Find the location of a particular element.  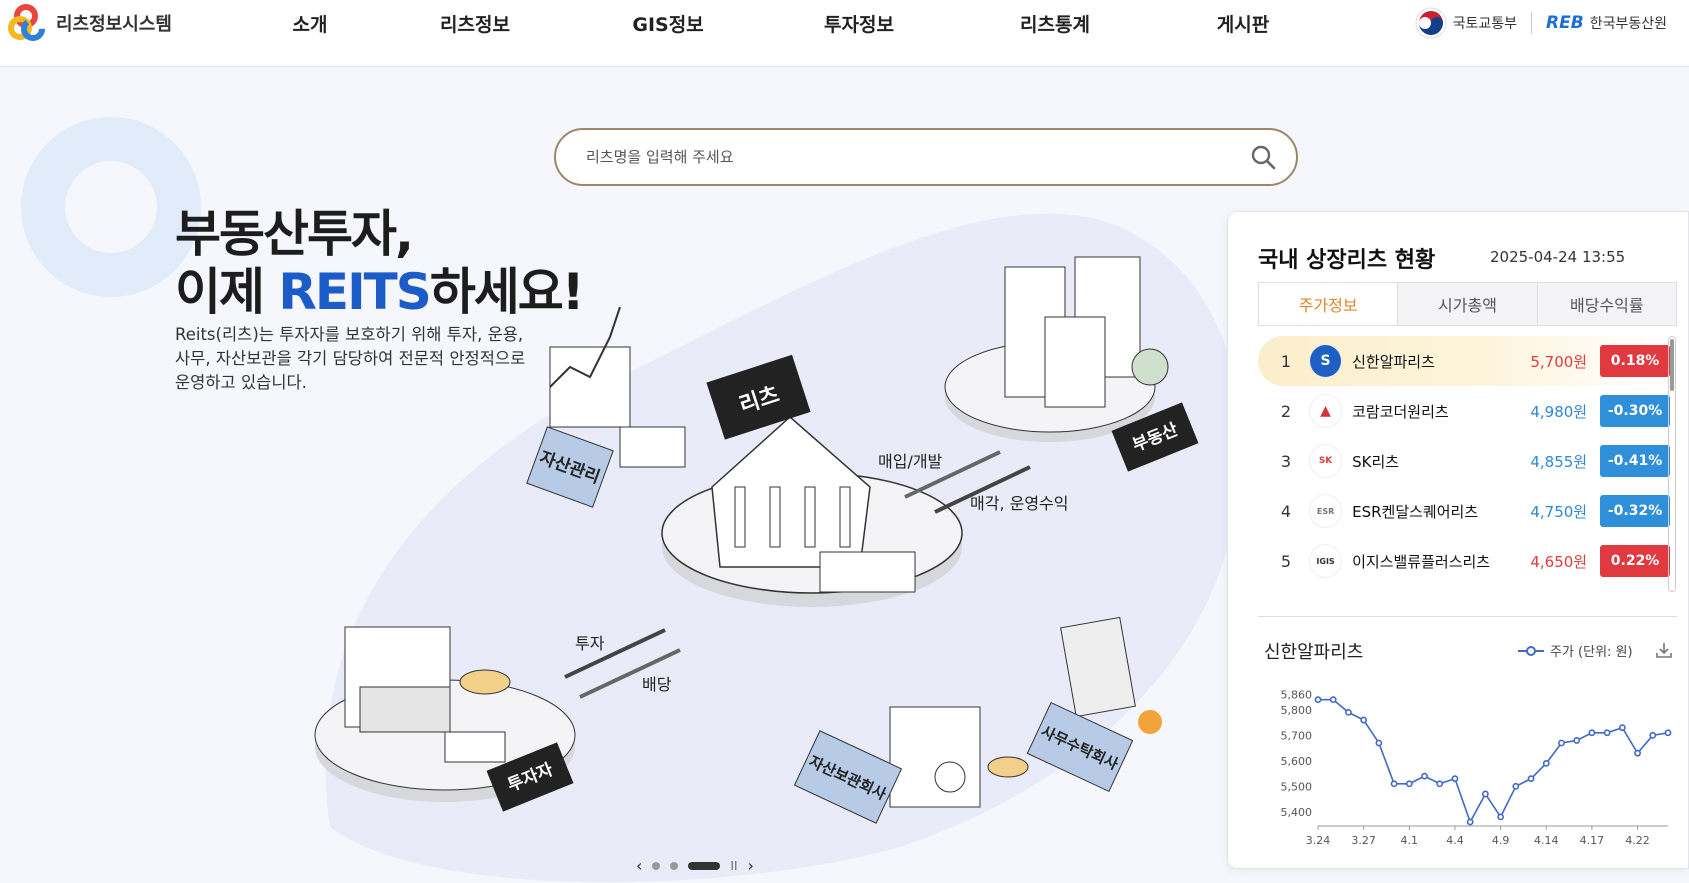

list-item: 3 SK SK리츠 4,855원 -0.41% is located at coordinates (1464, 461).